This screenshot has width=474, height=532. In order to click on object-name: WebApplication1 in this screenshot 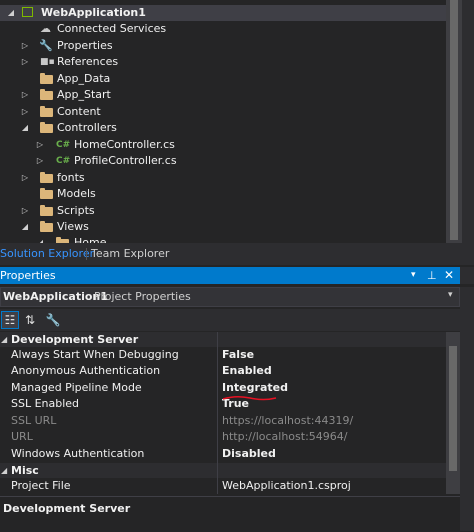, I will do `click(55, 296)`.